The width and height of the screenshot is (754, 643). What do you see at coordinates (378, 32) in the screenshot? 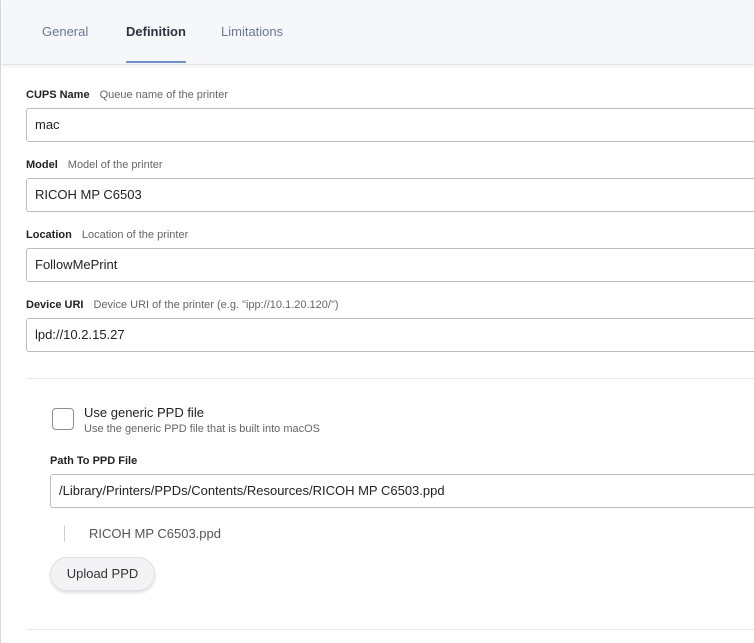
I see `tab-bar: General Definition Limitations` at bounding box center [378, 32].